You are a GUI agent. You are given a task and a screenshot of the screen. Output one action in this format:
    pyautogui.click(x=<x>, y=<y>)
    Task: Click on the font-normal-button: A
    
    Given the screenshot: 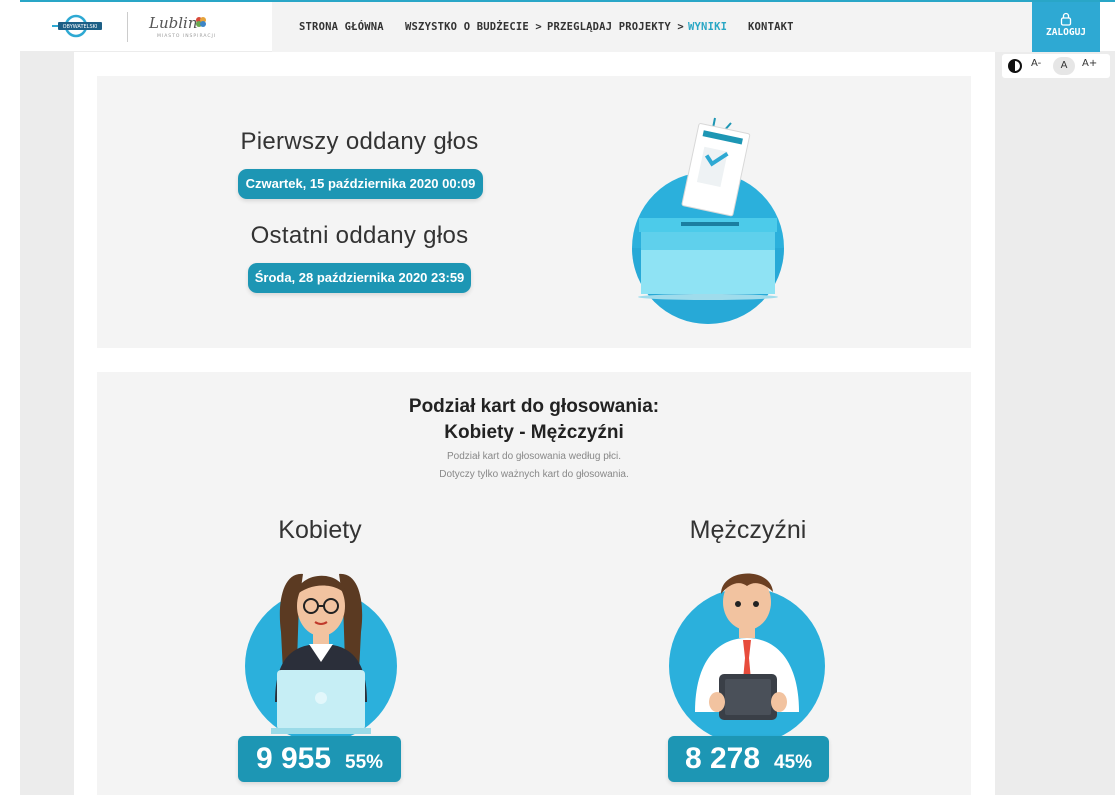 What is the action you would take?
    pyautogui.click(x=1064, y=66)
    